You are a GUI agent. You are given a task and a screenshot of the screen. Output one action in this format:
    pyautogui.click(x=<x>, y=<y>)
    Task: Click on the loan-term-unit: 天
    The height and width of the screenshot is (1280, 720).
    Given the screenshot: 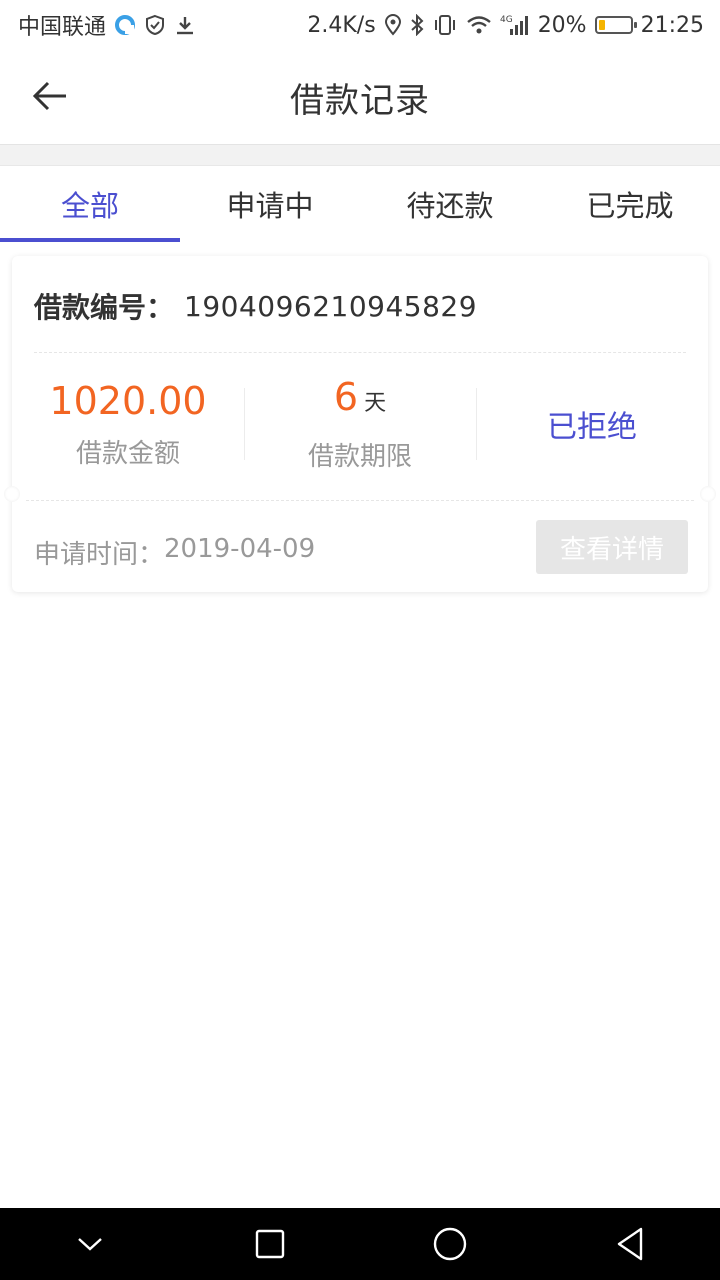 What is the action you would take?
    pyautogui.click(x=375, y=403)
    